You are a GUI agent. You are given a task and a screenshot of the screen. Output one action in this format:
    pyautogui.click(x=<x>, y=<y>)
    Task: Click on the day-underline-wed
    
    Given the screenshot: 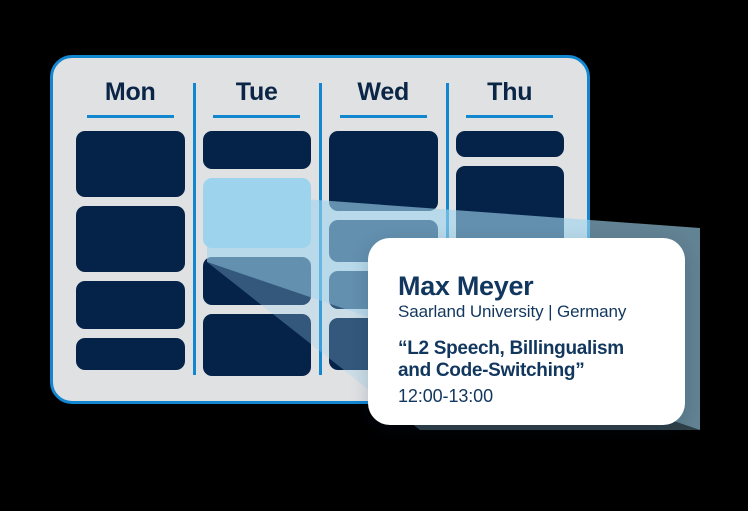 What is the action you would take?
    pyautogui.click(x=383, y=116)
    